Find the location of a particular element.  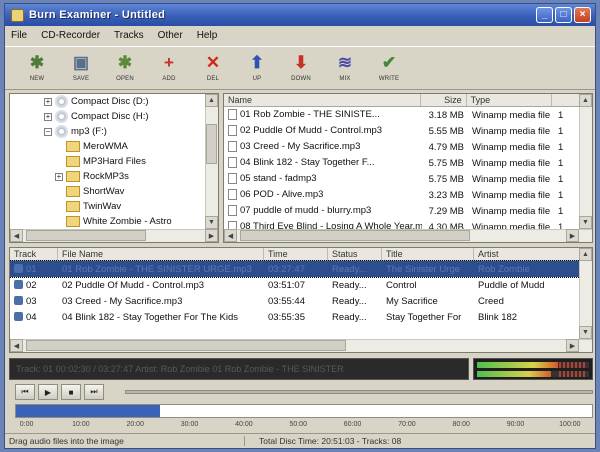

column-name: Name is located at coordinates (322, 100).